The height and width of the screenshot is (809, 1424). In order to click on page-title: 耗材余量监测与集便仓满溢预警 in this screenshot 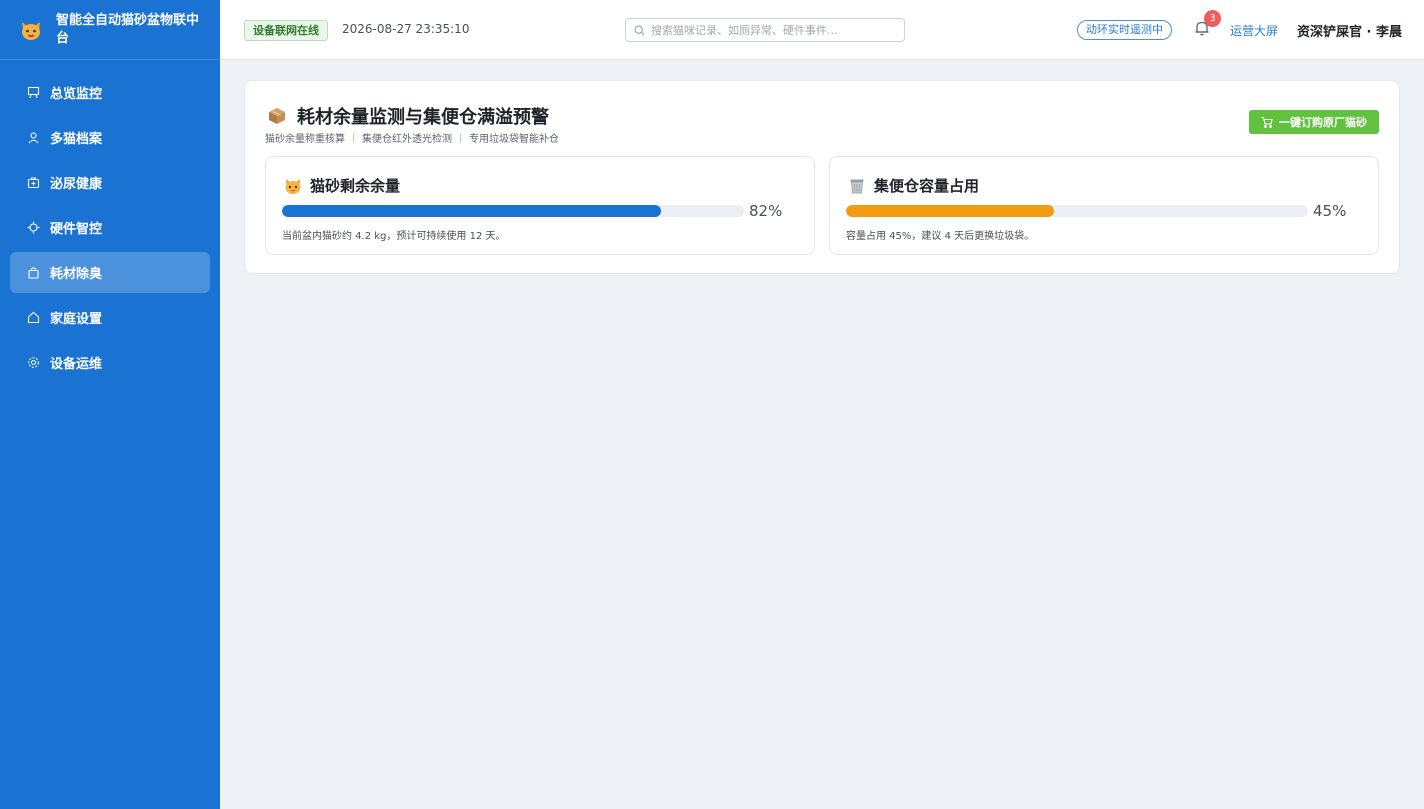, I will do `click(408, 116)`.